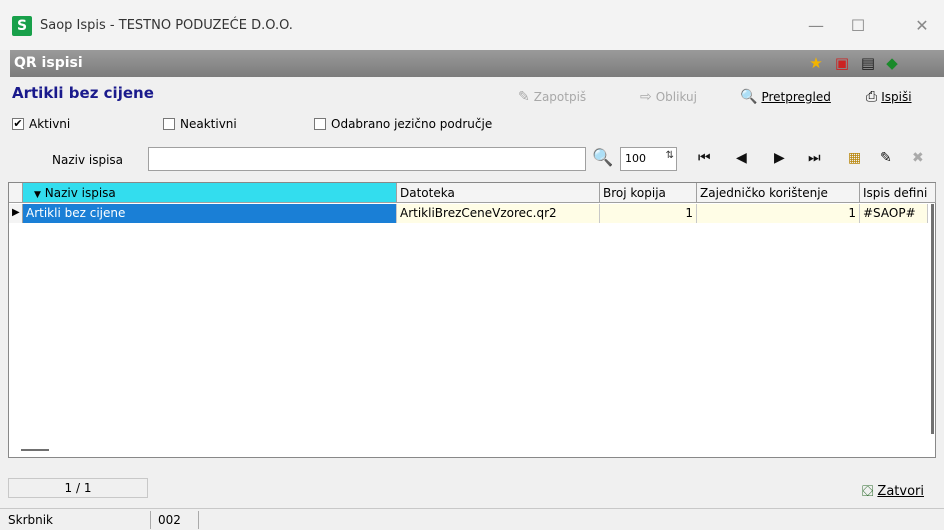 The image size is (944, 530). What do you see at coordinates (778, 193) in the screenshot?
I see `column-header-zajednicko: Zajedničko korištenje` at bounding box center [778, 193].